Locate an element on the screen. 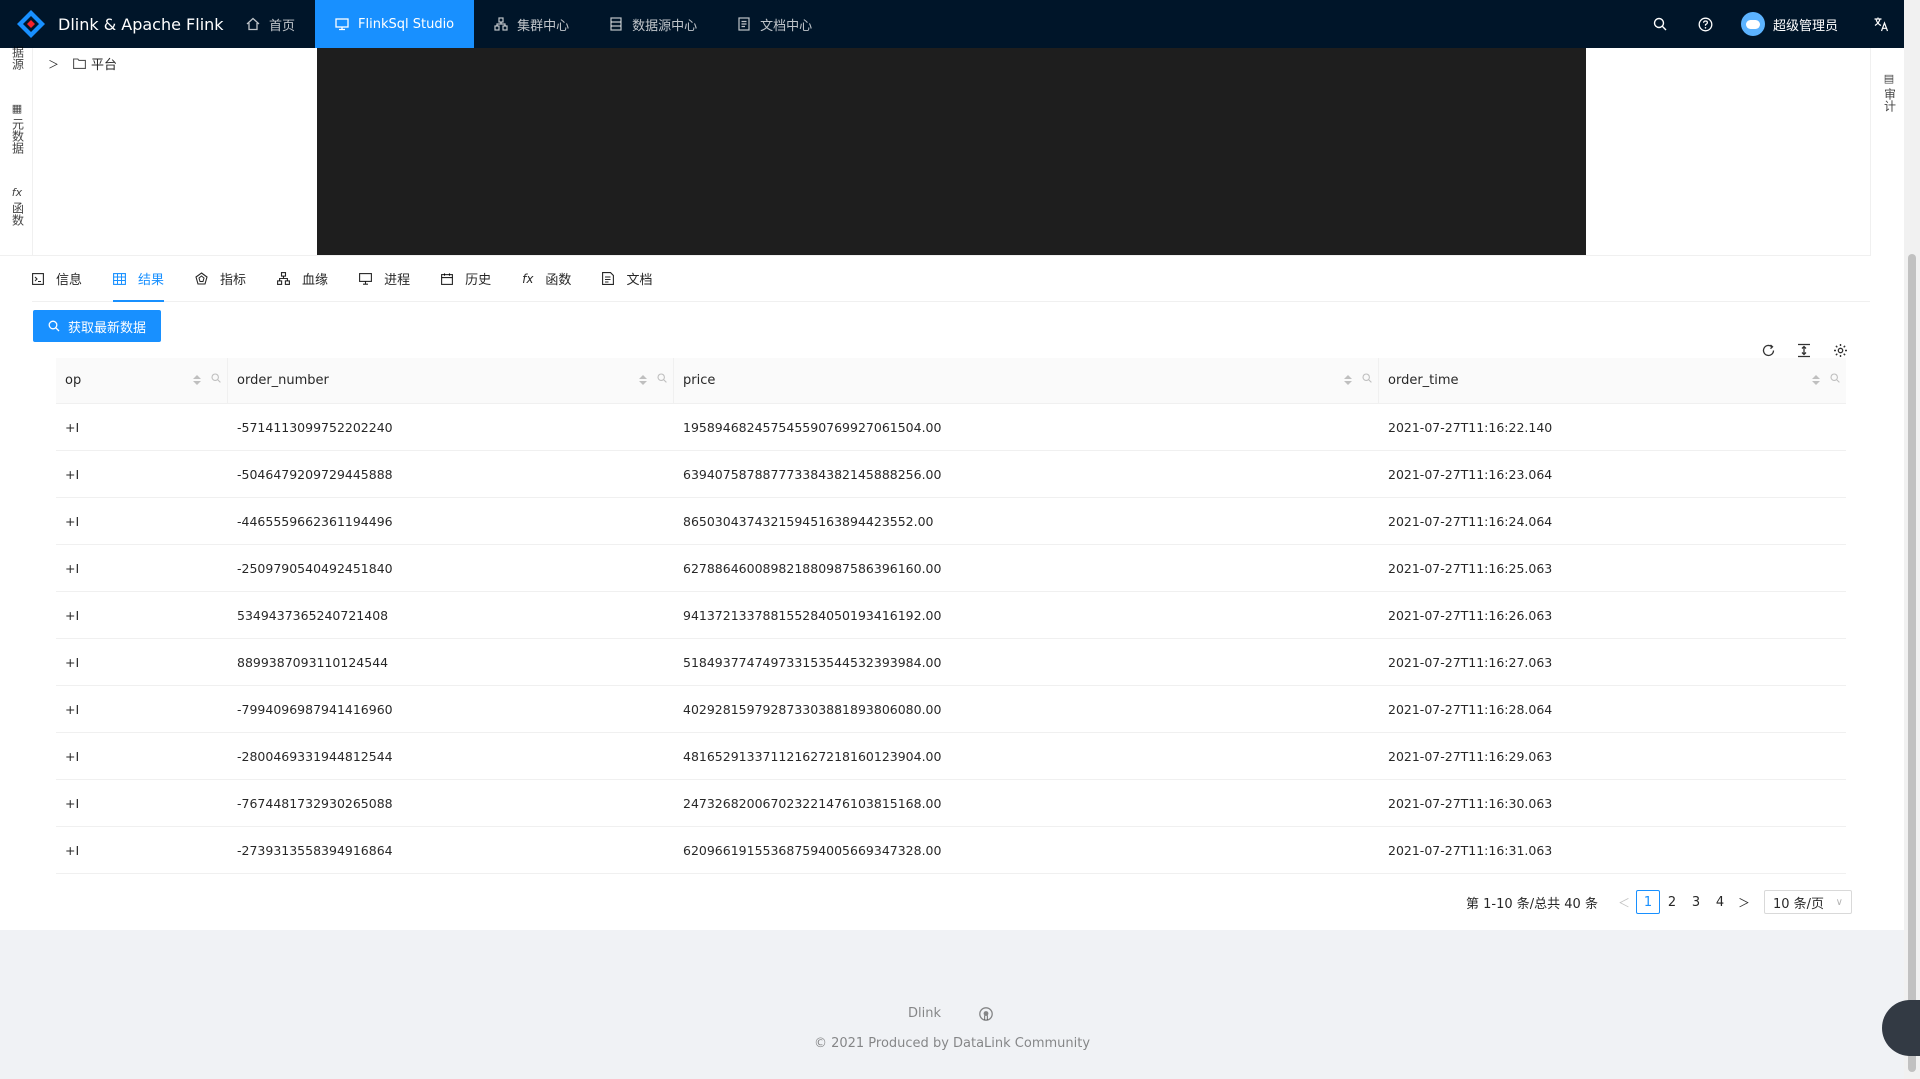  column-header-op: op is located at coordinates (142, 380).